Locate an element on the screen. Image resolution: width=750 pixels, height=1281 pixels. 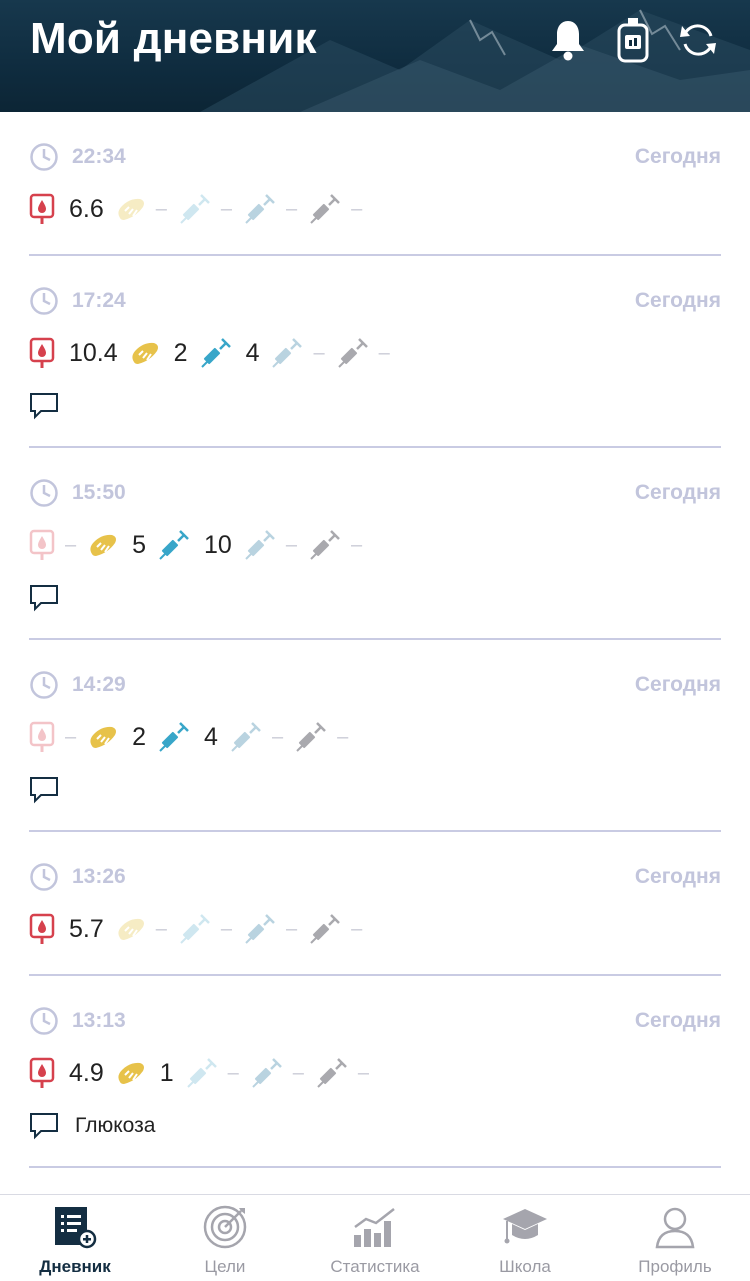
profile-icon is located at coordinates (675, 1228).